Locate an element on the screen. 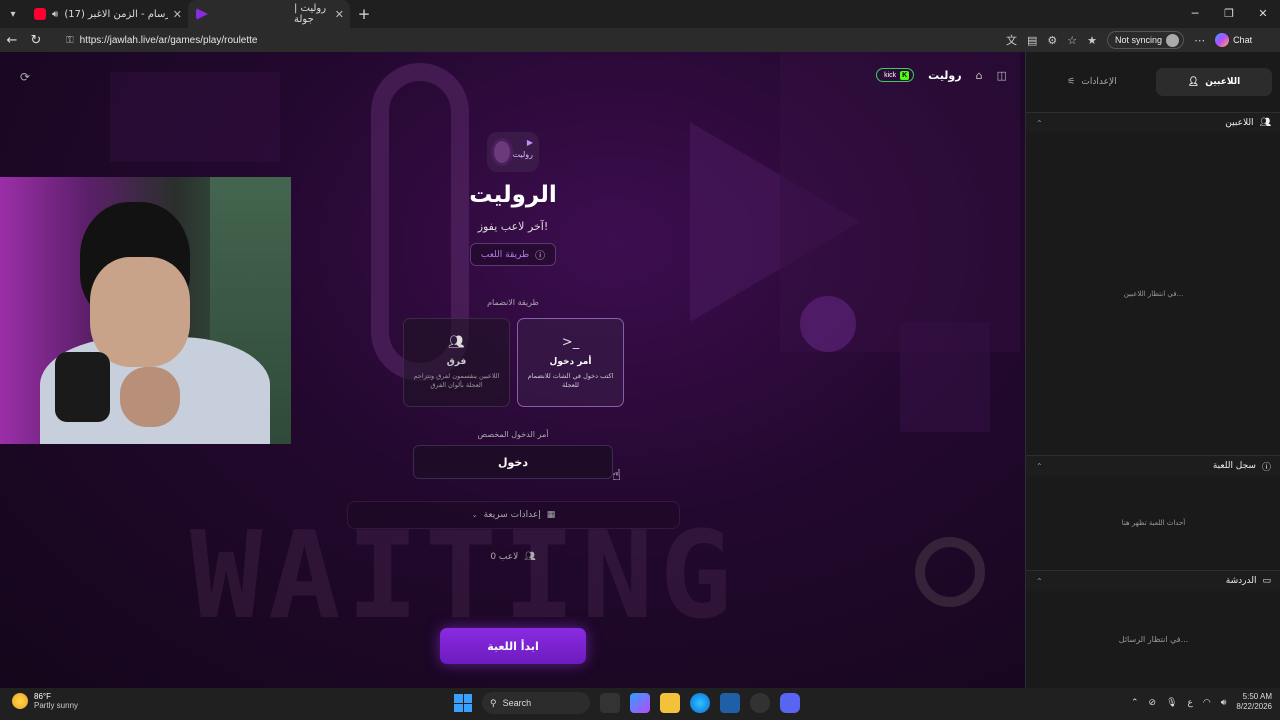  roulette-disc-icon is located at coordinates (502, 152).